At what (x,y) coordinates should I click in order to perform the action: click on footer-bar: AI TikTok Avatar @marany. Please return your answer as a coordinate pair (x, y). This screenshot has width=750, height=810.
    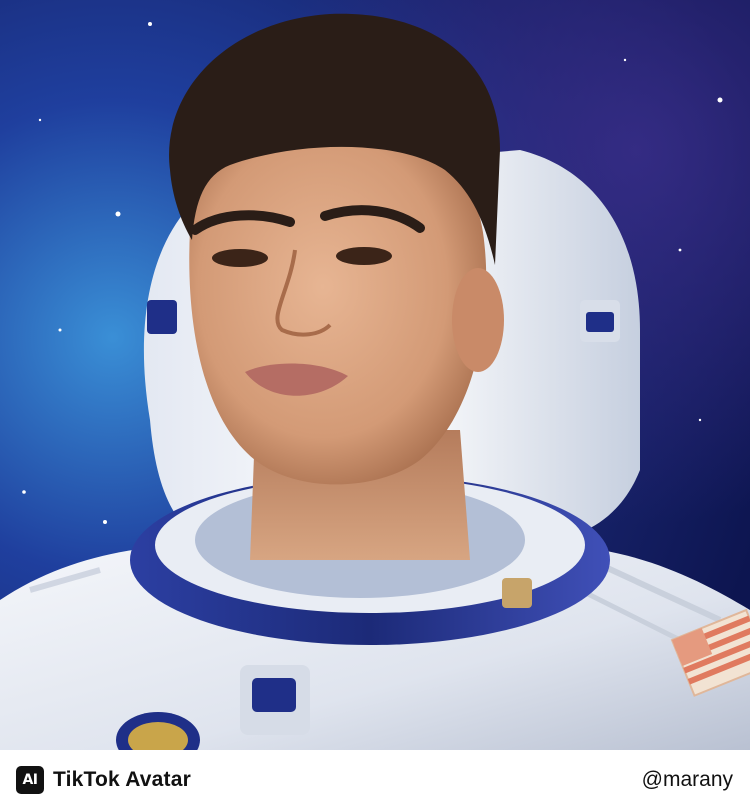
    Looking at the image, I should click on (375, 780).